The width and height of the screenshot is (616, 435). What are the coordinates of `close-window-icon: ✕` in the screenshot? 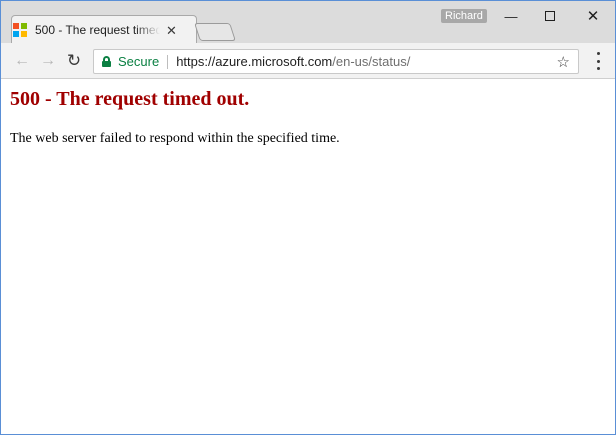 It's located at (593, 16).